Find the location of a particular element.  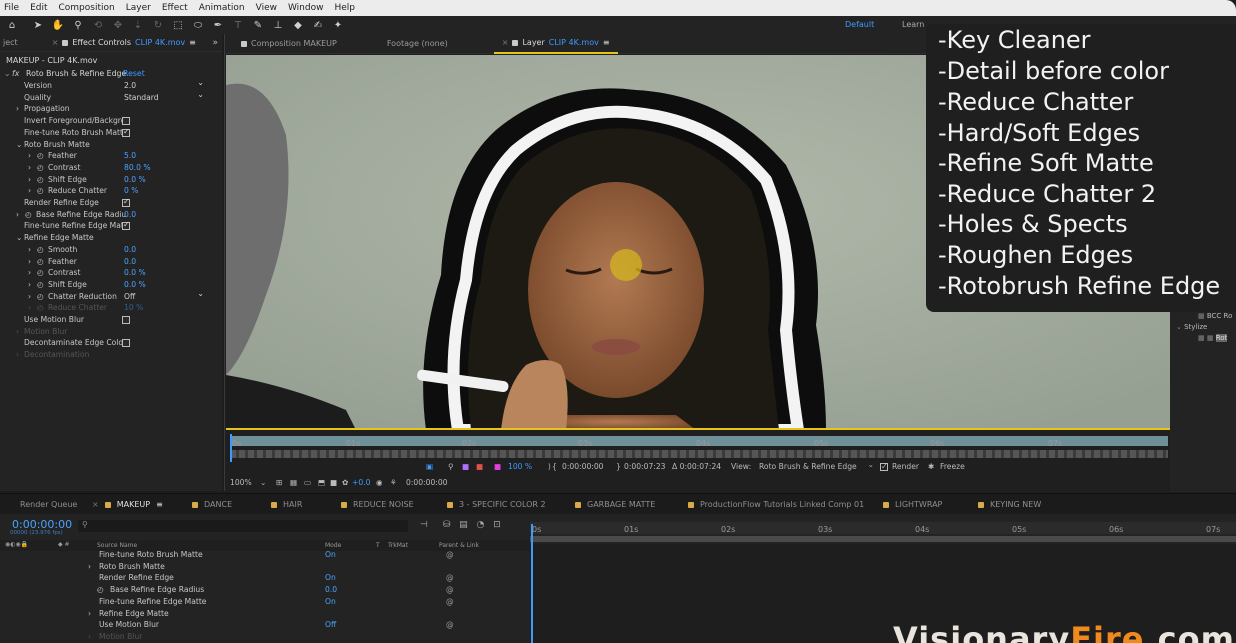

property-mode-value: Off is located at coordinates (330, 624).